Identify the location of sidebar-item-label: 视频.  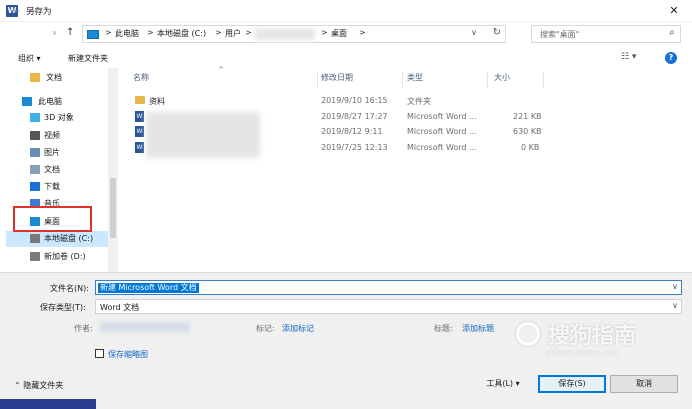
(52, 135).